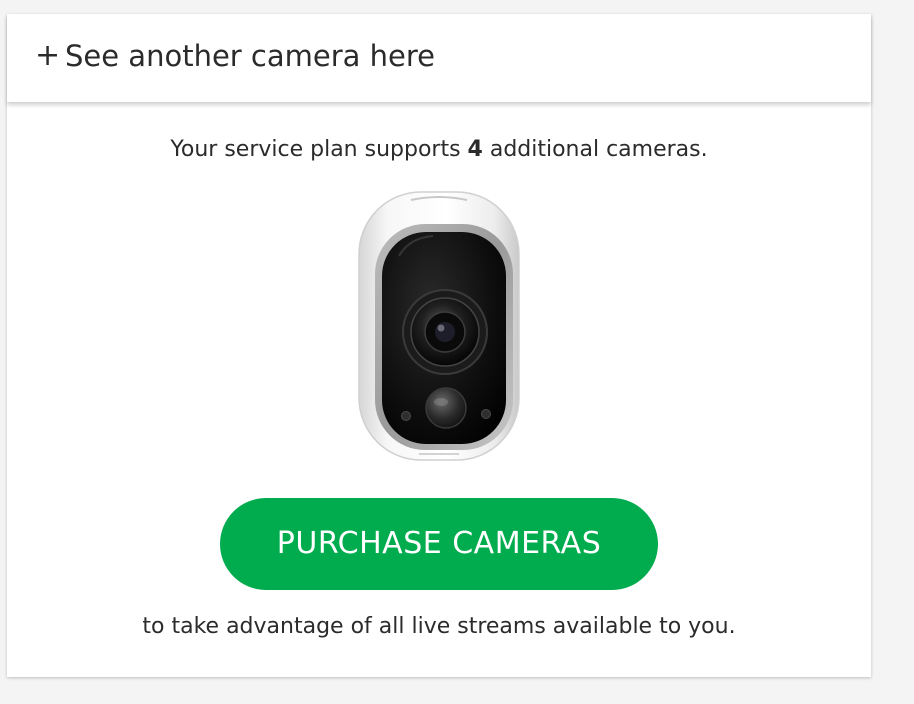  I want to click on purchase-cameras-button: PURCHASE CAMERAS, so click(439, 544).